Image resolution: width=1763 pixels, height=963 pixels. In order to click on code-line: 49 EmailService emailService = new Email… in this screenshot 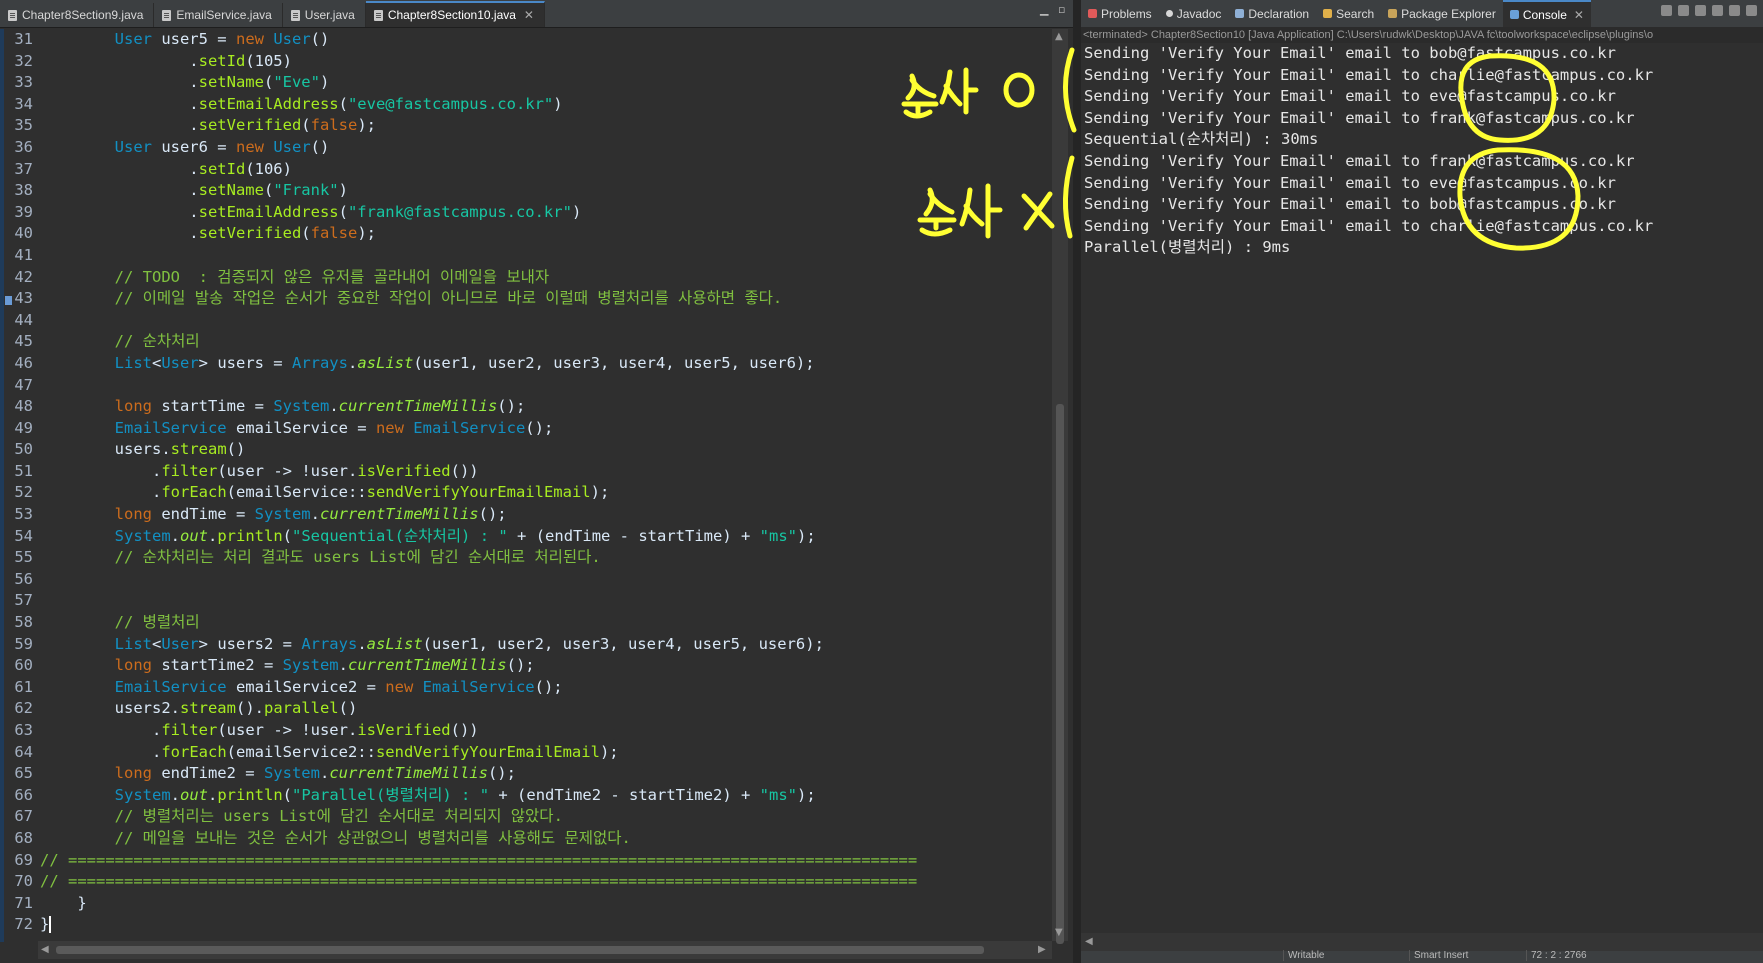, I will do `click(526, 429)`.